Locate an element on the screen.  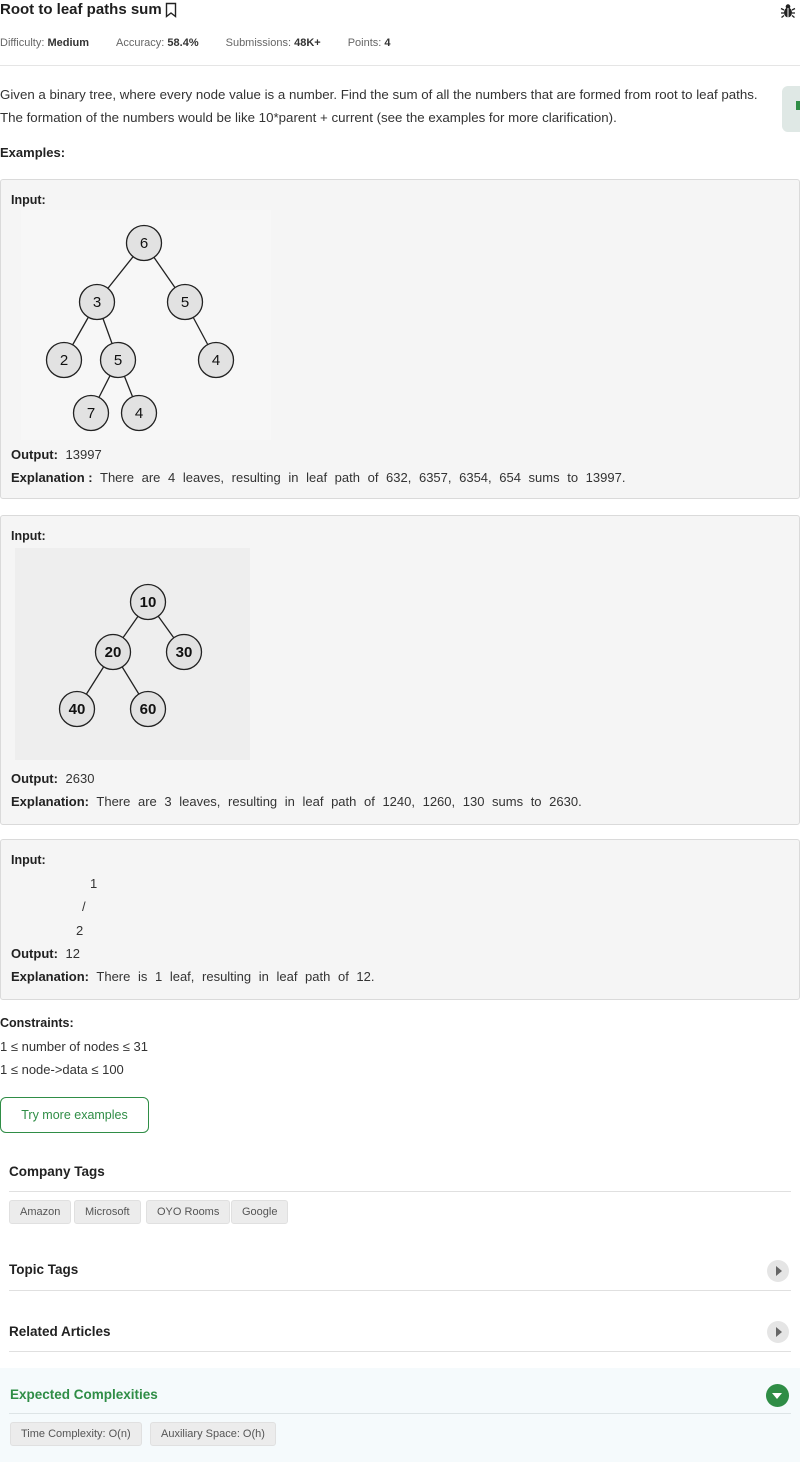
complexity-tag: Auxiliary Space: O(h) is located at coordinates (213, 1434).